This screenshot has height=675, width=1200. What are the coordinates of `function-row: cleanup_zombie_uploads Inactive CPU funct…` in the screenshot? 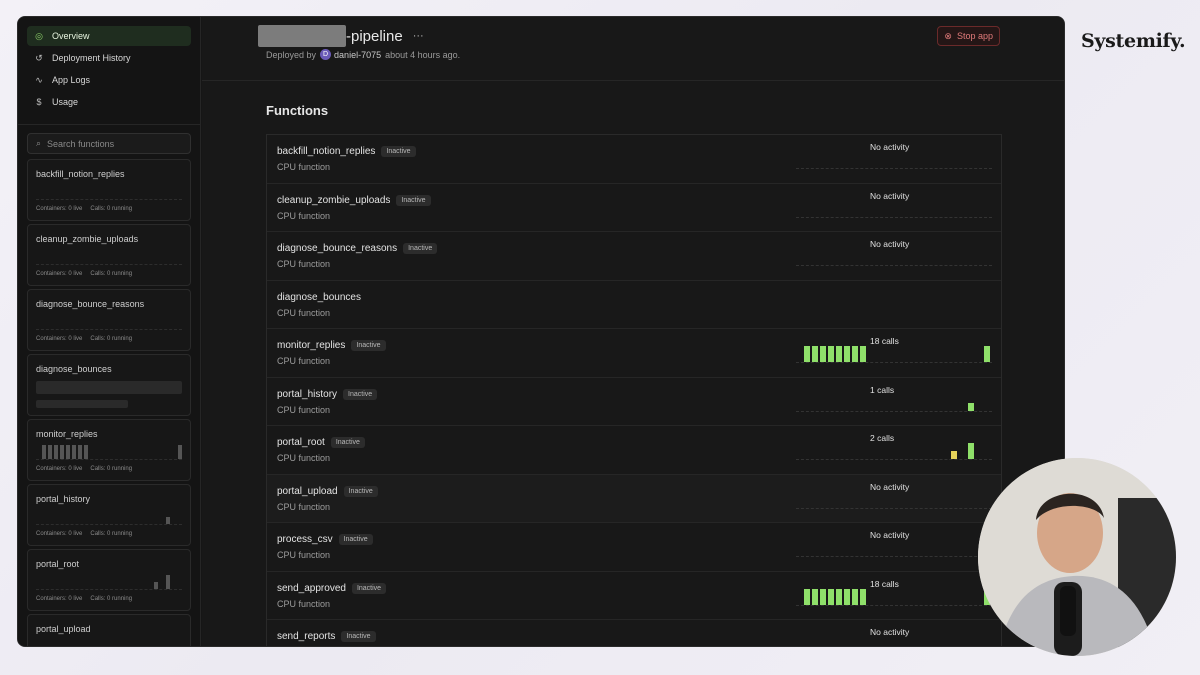 It's located at (634, 207).